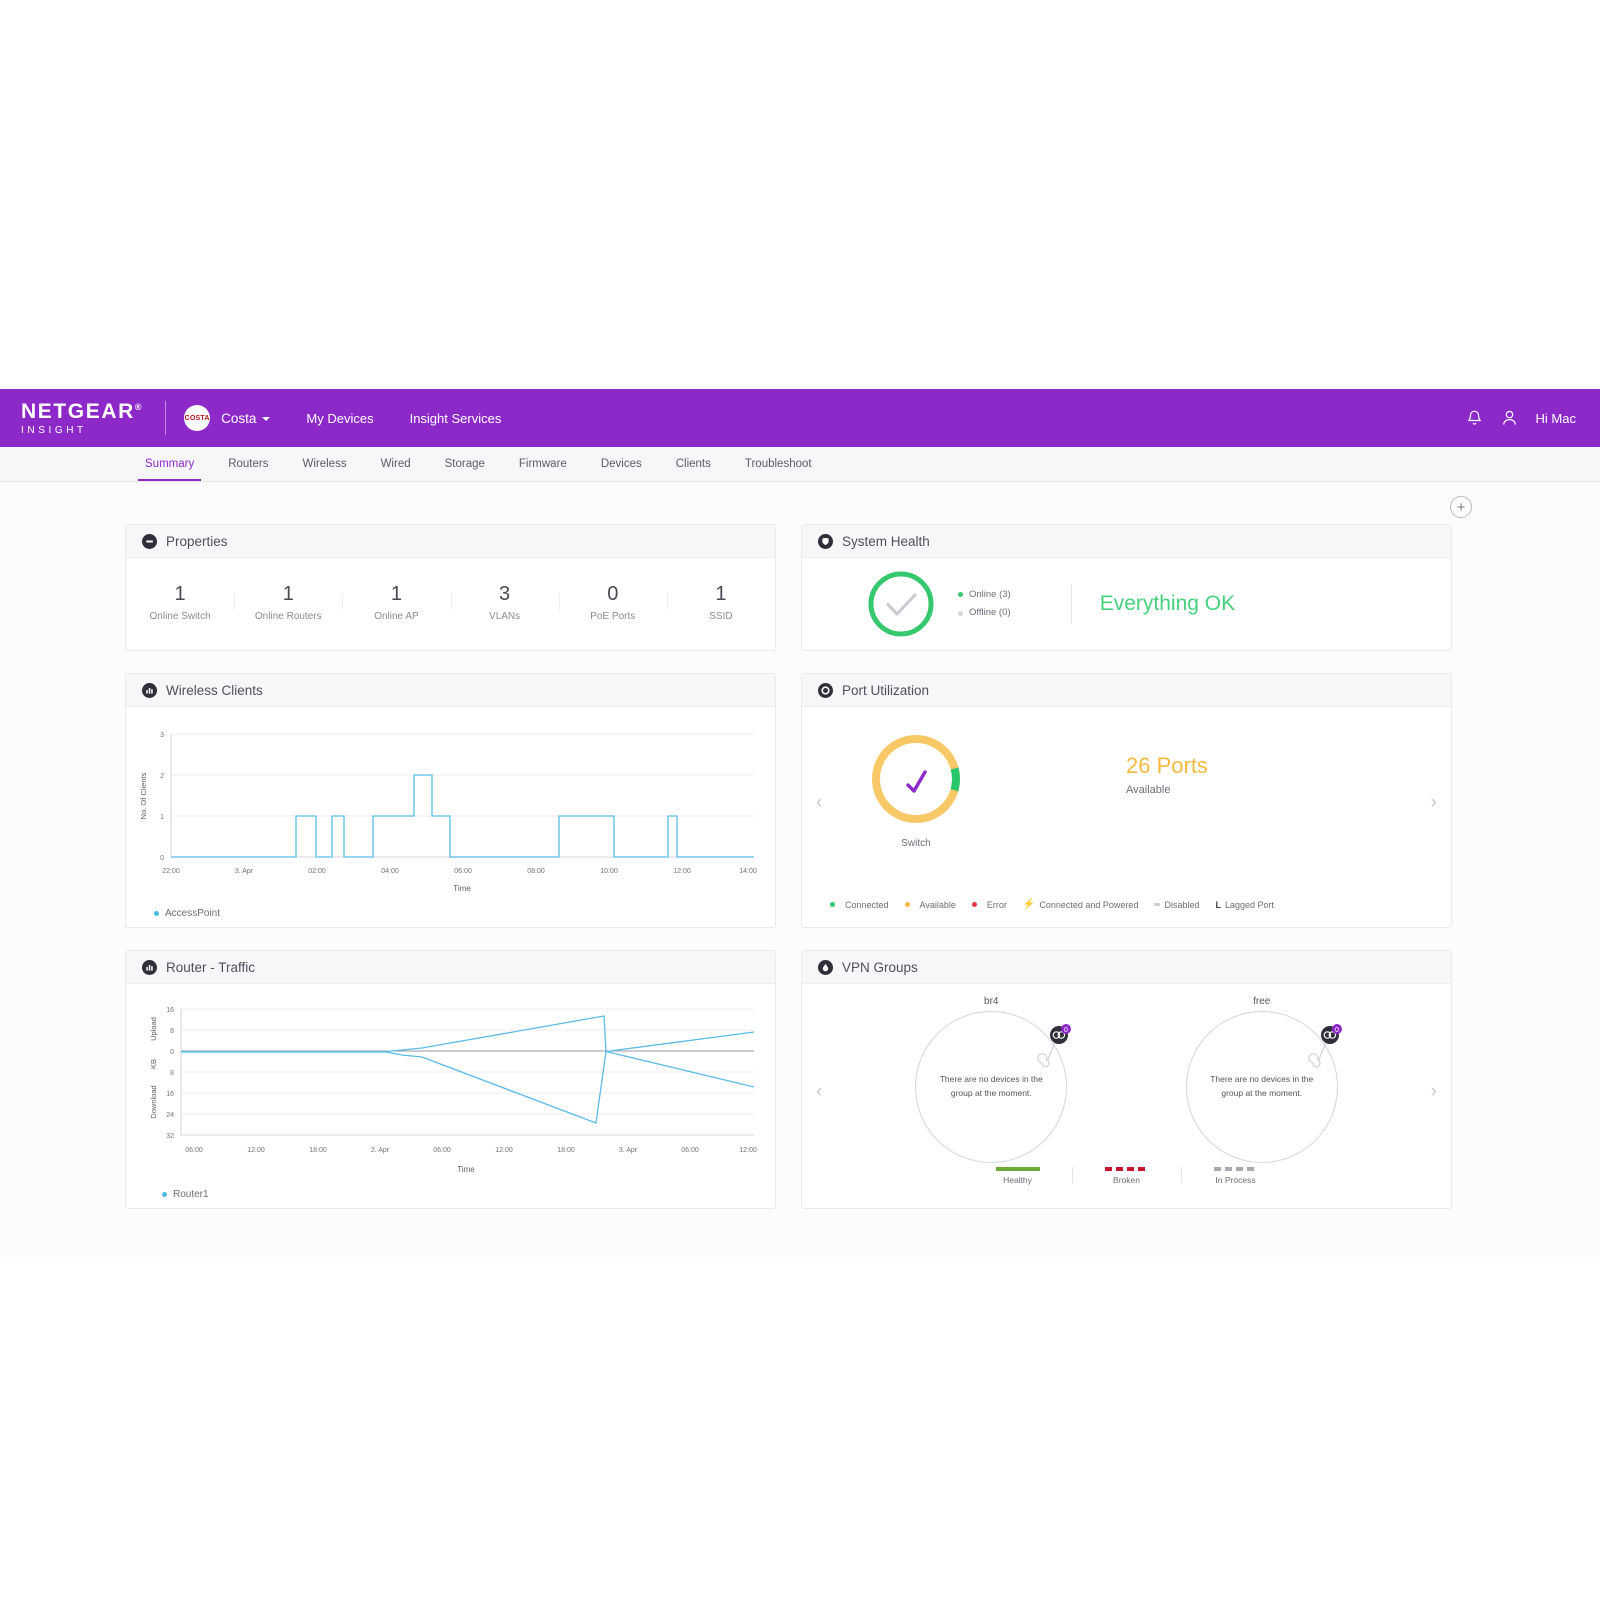 The width and height of the screenshot is (1600, 1600). I want to click on stat-label: PoE Ports, so click(613, 616).